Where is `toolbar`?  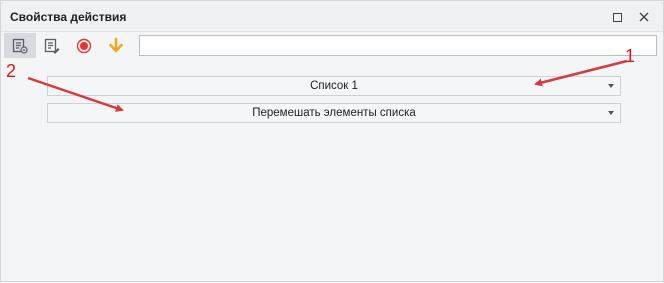
toolbar is located at coordinates (332, 45).